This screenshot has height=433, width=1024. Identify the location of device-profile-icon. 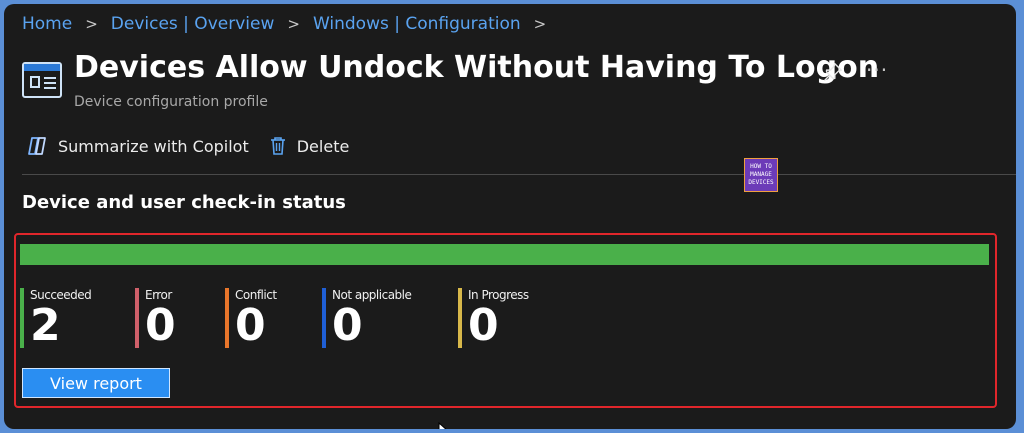
(42, 80).